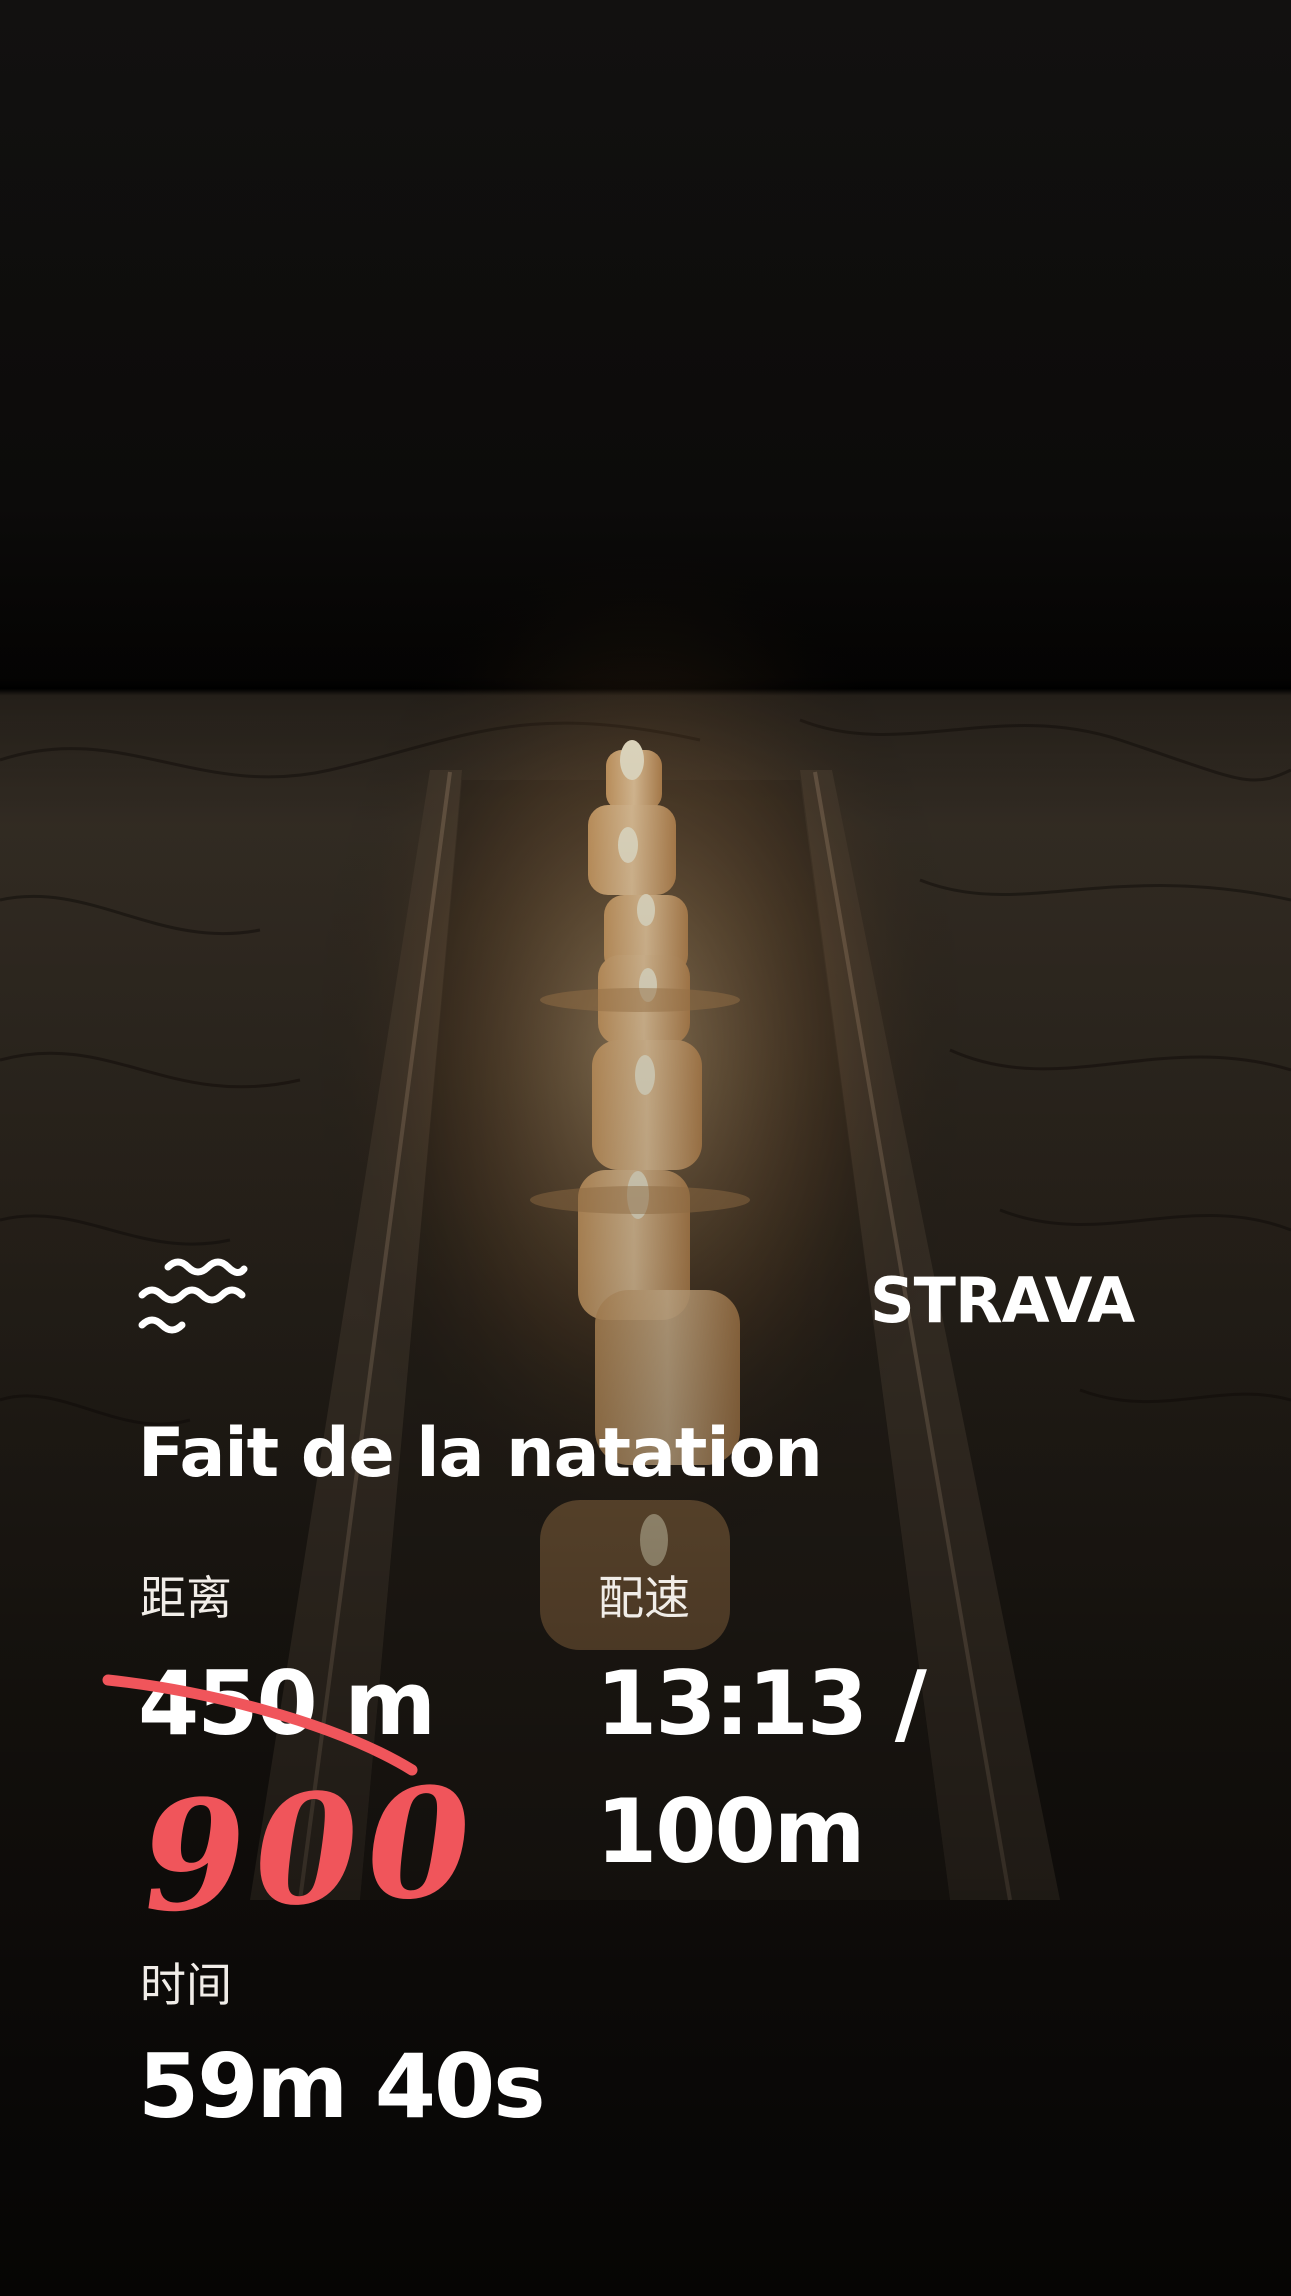  Describe the element at coordinates (310, 1850) in the screenshot. I see `handwritten-correction: 900` at that location.